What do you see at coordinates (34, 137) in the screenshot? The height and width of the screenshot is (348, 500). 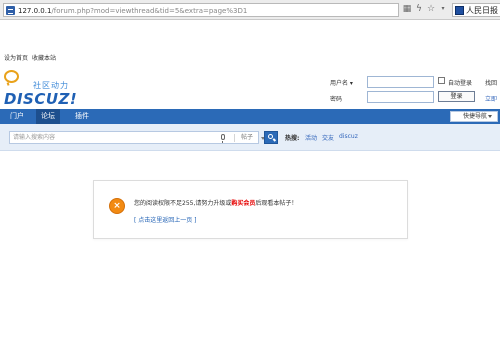 I see `search-placeholder: 请输入搜索内容` at bounding box center [34, 137].